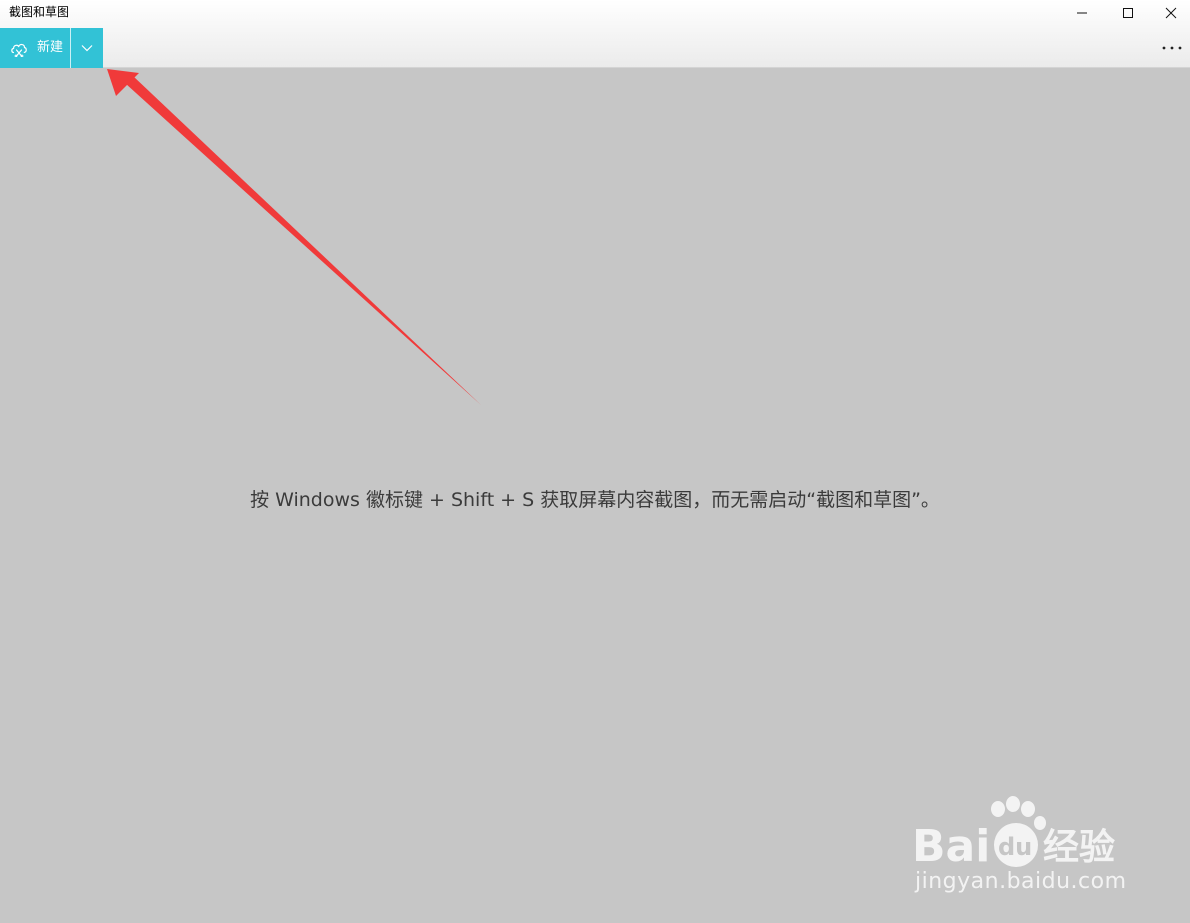  I want to click on new-snip-split-button: 新建, so click(51, 48).